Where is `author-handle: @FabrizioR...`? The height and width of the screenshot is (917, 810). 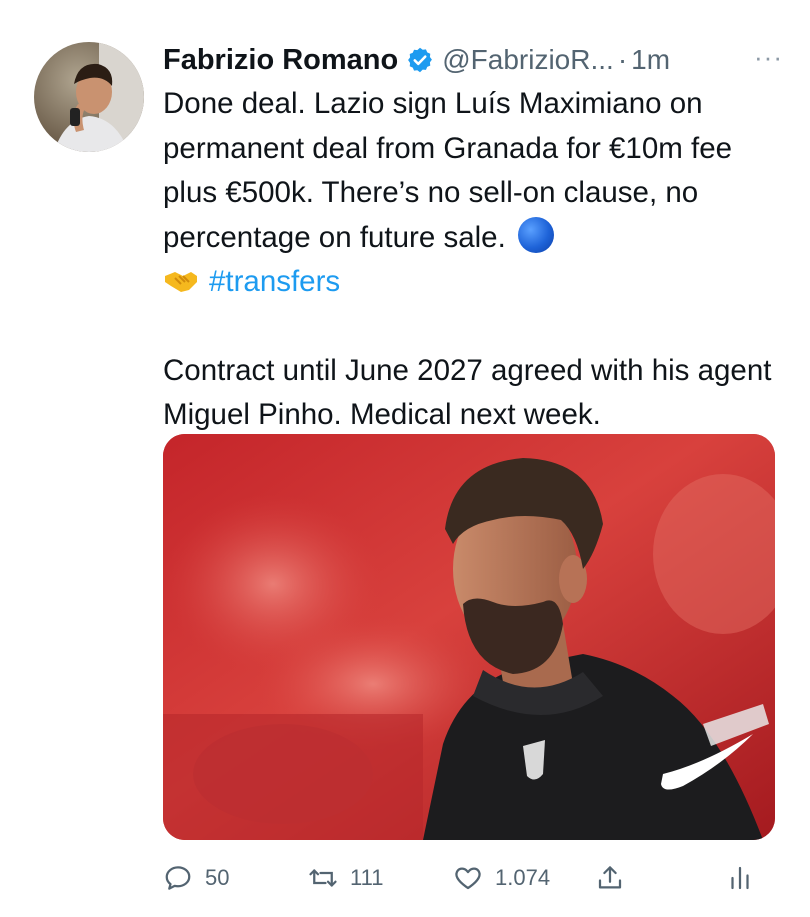 author-handle: @FabrizioR... is located at coordinates (528, 60).